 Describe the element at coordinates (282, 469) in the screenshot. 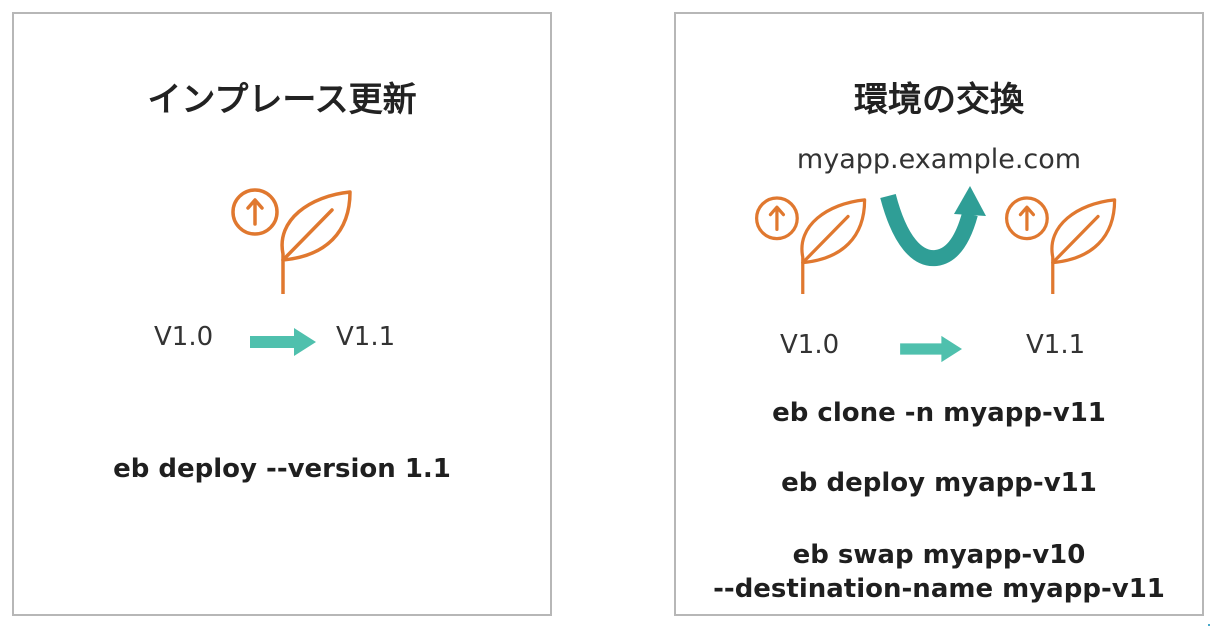

I see `deploy-command: eb deploy --version 1.1` at that location.